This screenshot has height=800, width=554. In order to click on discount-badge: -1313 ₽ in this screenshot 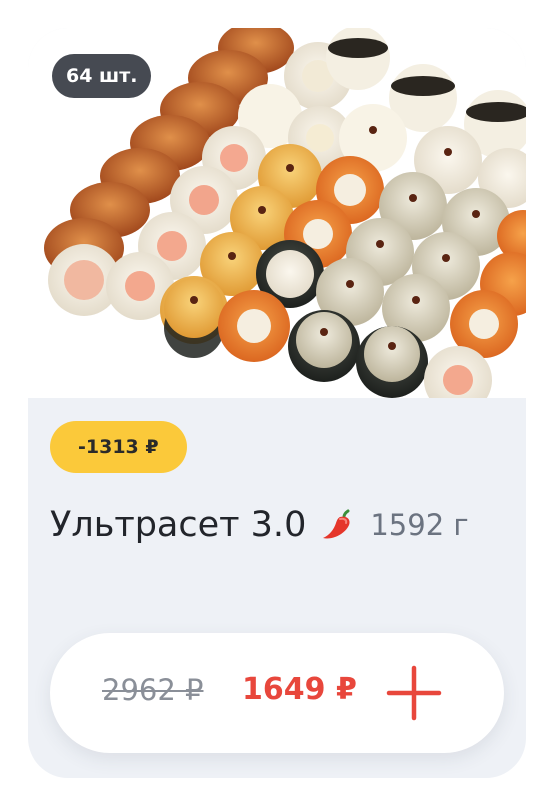, I will do `click(118, 447)`.